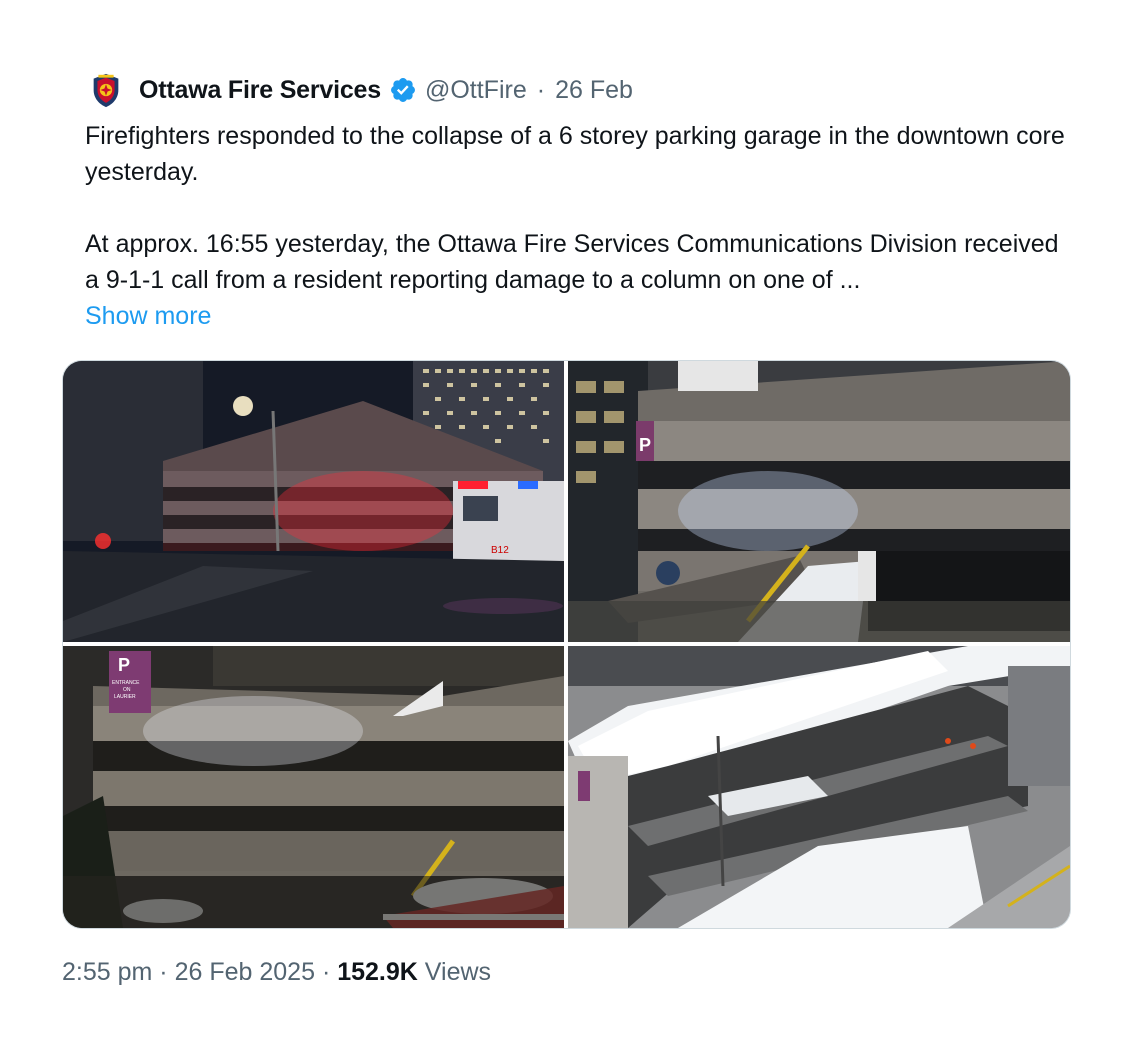 The height and width of the screenshot is (1044, 1136). What do you see at coordinates (458, 972) in the screenshot?
I see `views-label: Views` at bounding box center [458, 972].